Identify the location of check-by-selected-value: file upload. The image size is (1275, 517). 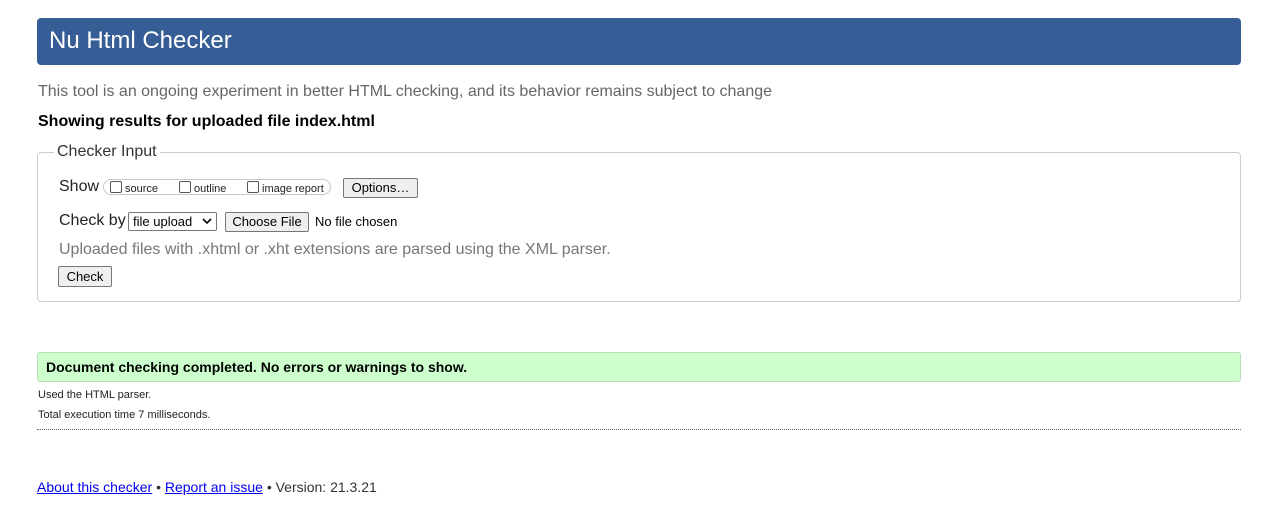
(163, 221).